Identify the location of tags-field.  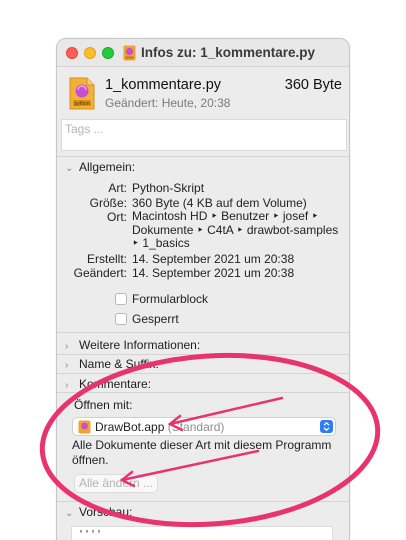
(204, 135).